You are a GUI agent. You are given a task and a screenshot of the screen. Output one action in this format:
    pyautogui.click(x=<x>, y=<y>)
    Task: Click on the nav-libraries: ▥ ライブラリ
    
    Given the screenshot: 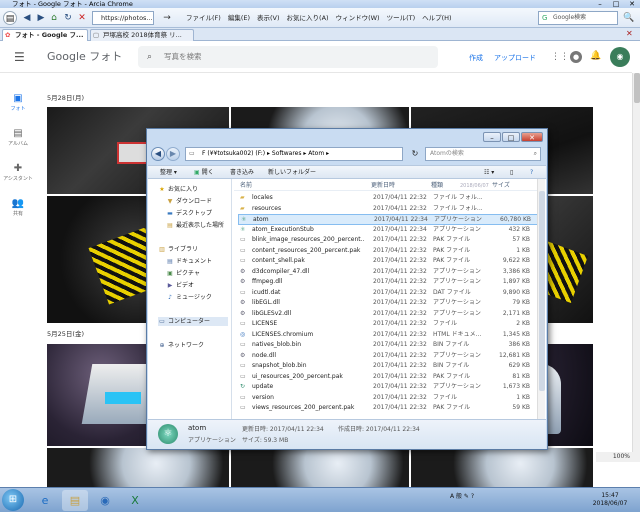 What is the action you would take?
    pyautogui.click(x=178, y=249)
    